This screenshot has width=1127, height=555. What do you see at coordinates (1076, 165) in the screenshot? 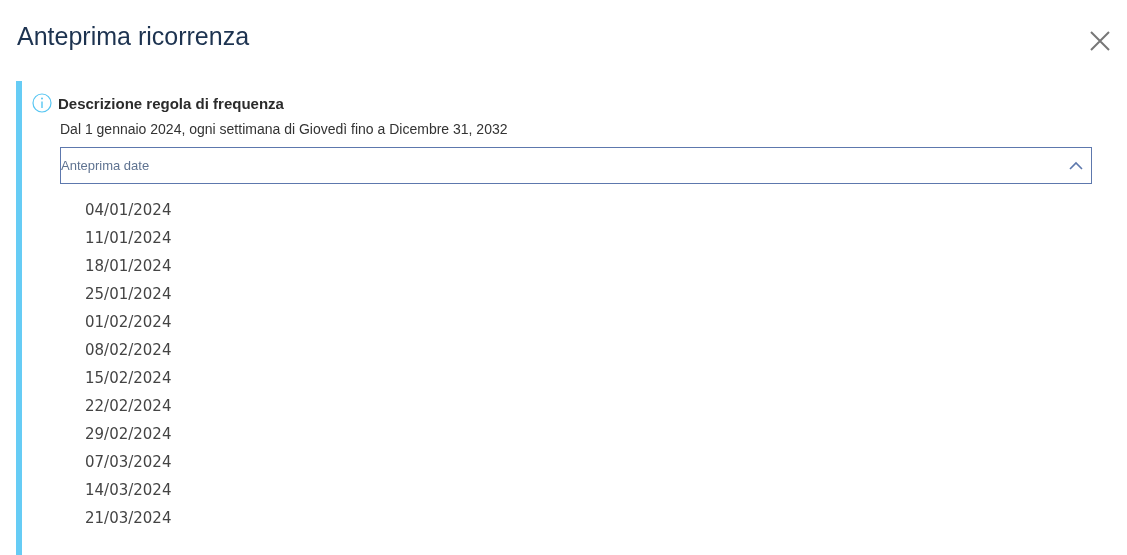
I see `chevron-icon` at bounding box center [1076, 165].